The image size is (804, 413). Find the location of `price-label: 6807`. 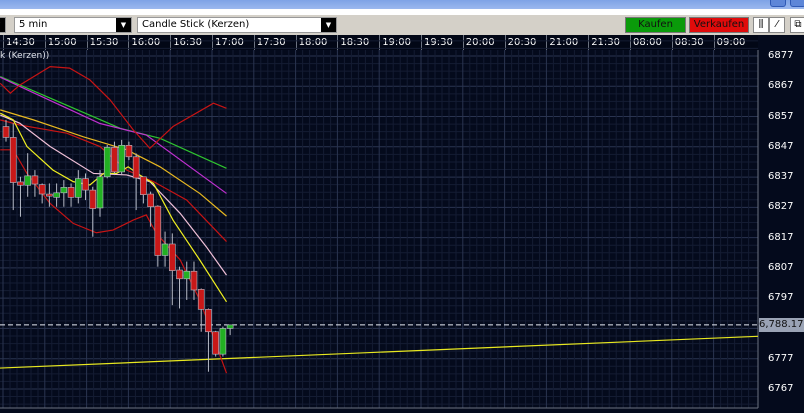

price-label: 6807 is located at coordinates (781, 267).